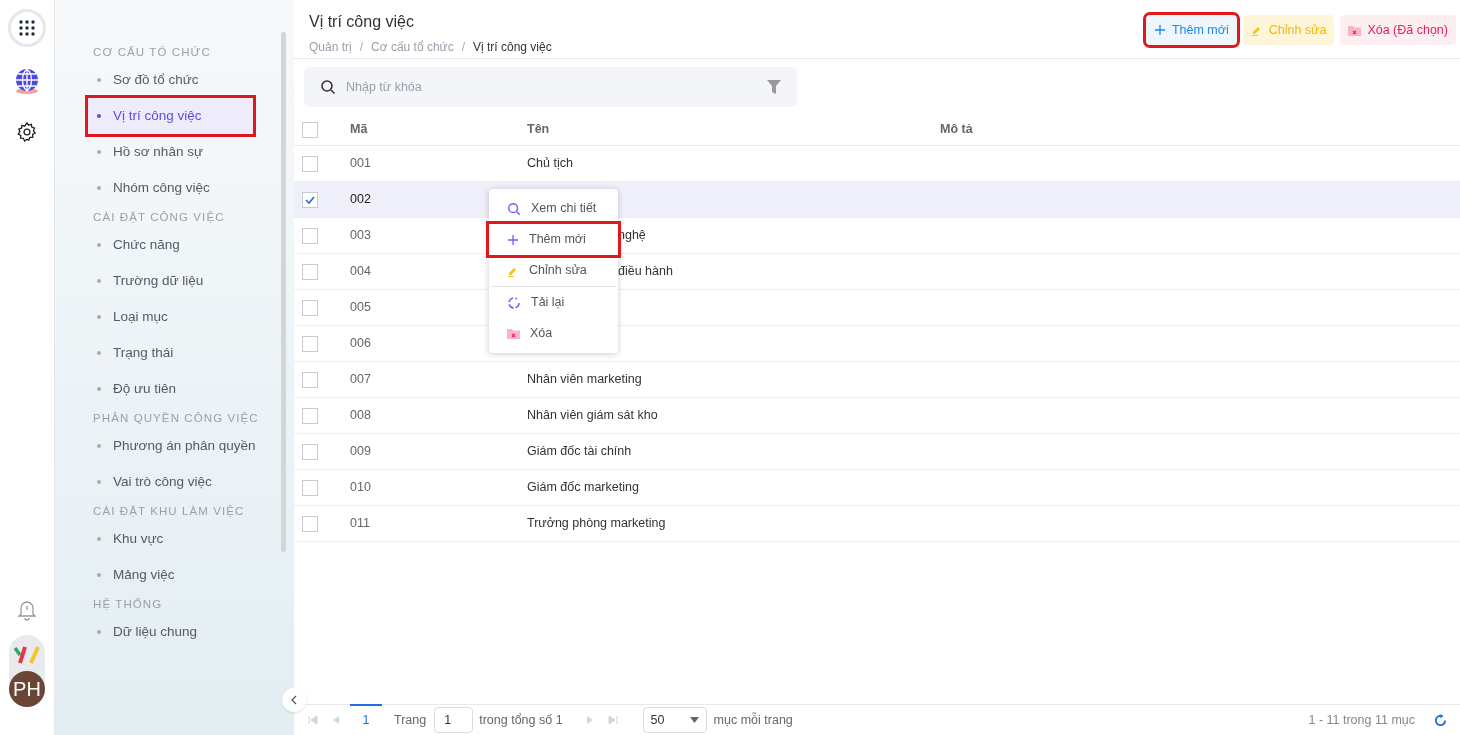 This screenshot has height=735, width=1460. Describe the element at coordinates (1398, 30) in the screenshot. I see `action-button: Xóa (Đã chọn)` at that location.